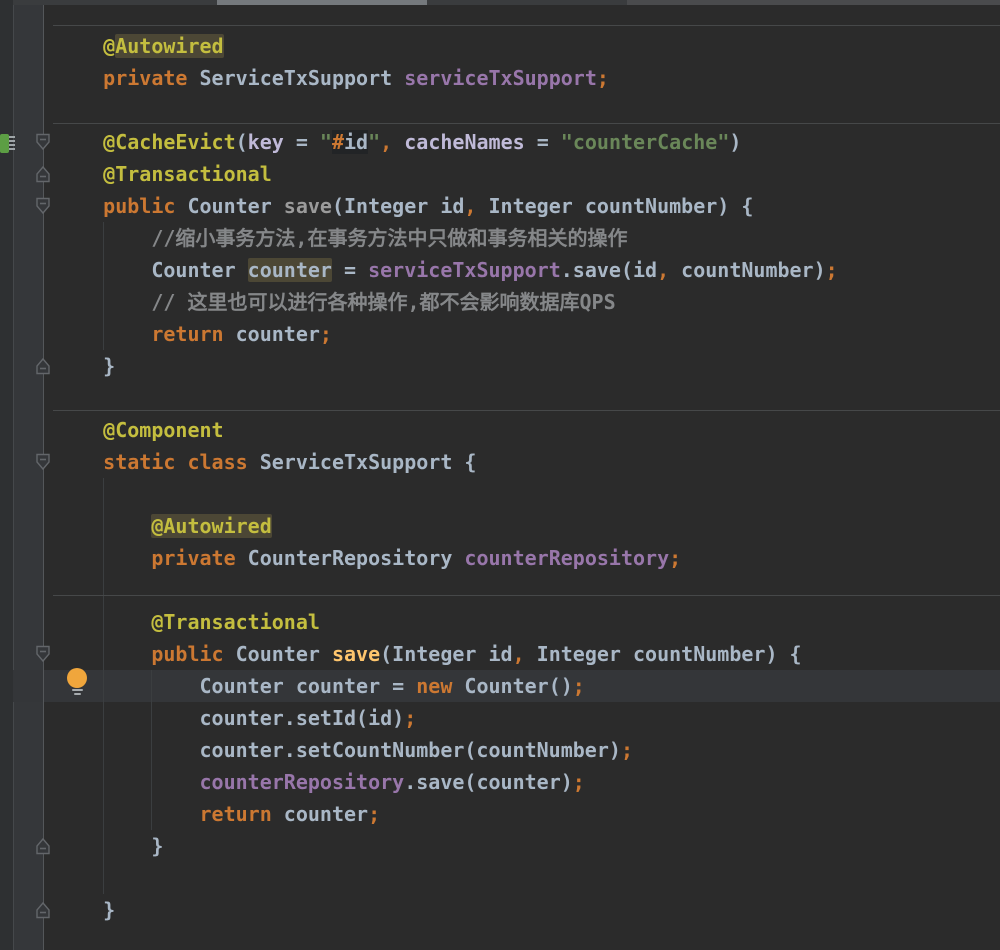 This screenshot has width=1000, height=950. I want to click on intention-lightbulb-icon, so click(77, 682).